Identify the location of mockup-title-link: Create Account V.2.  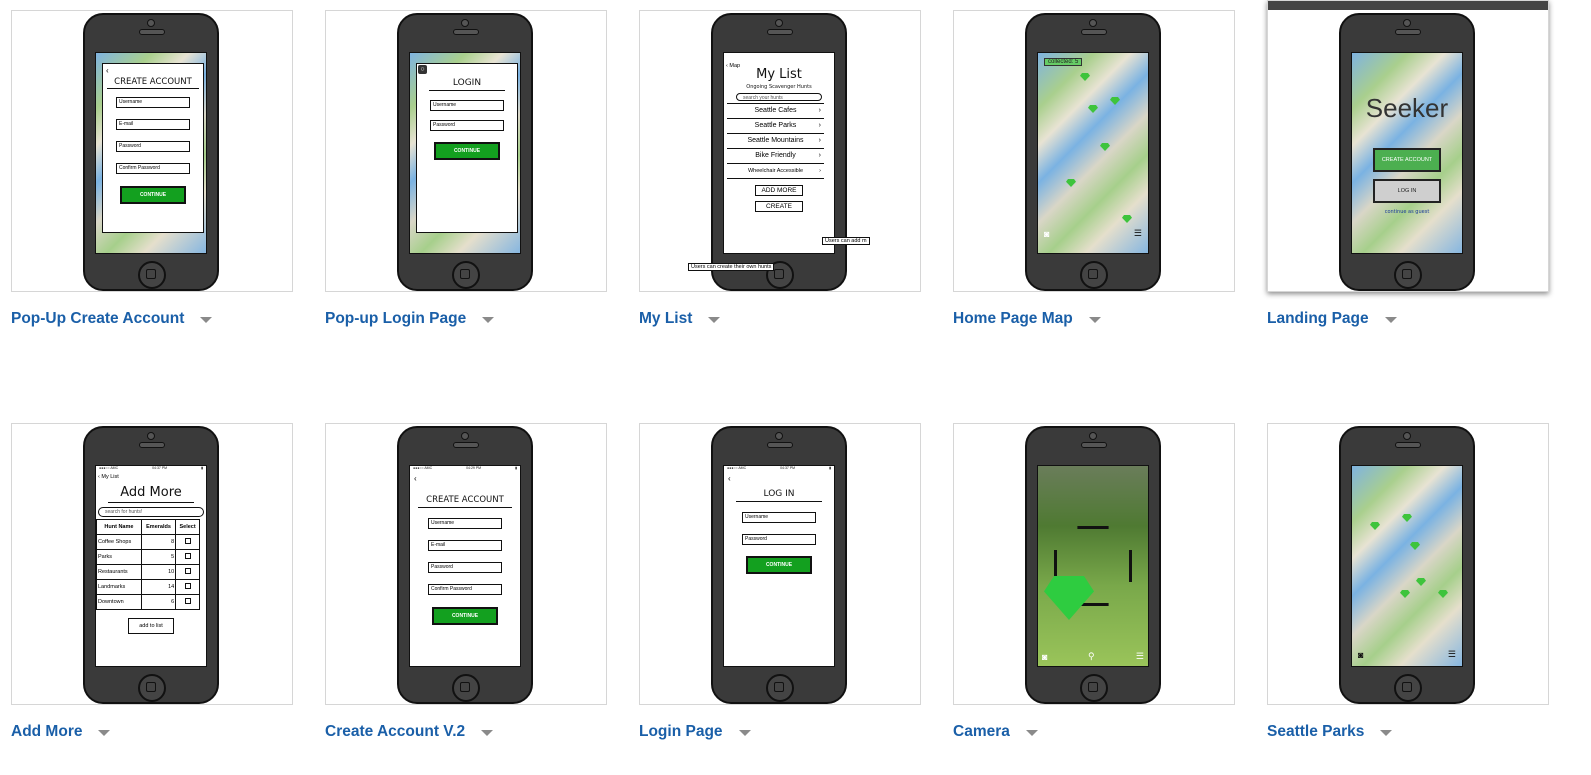
(395, 732).